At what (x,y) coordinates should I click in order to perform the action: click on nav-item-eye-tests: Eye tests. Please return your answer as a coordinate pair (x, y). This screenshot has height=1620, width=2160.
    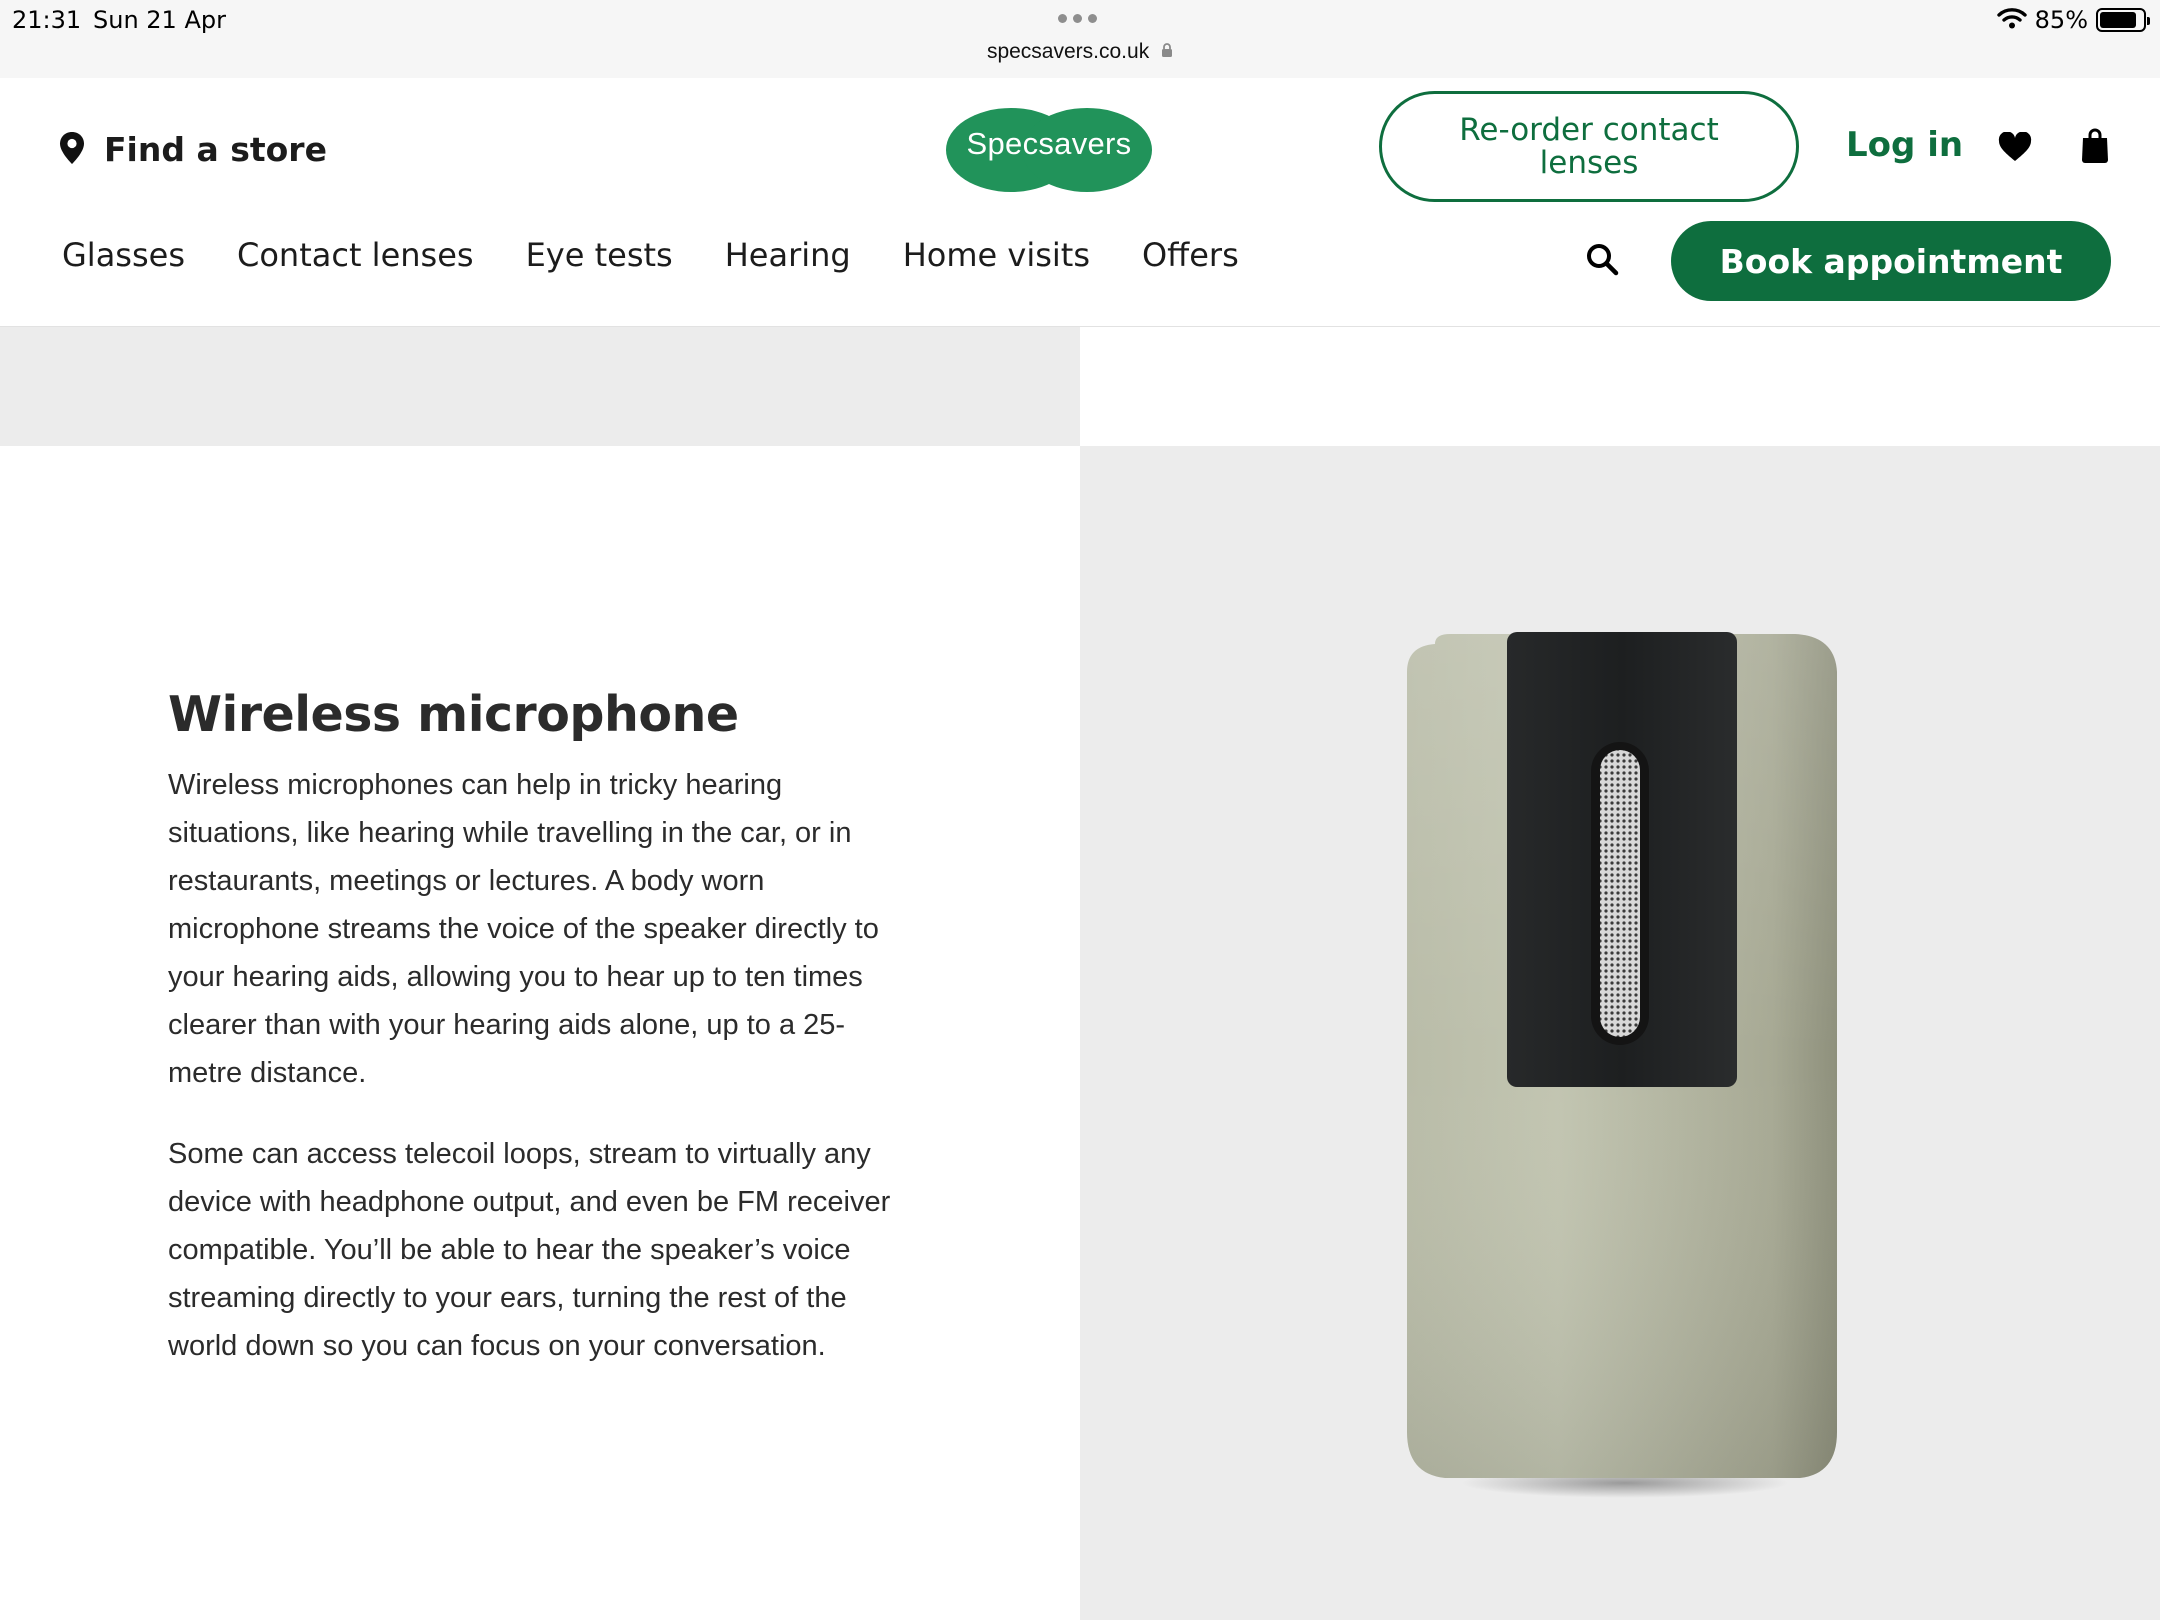
    Looking at the image, I should click on (599, 255).